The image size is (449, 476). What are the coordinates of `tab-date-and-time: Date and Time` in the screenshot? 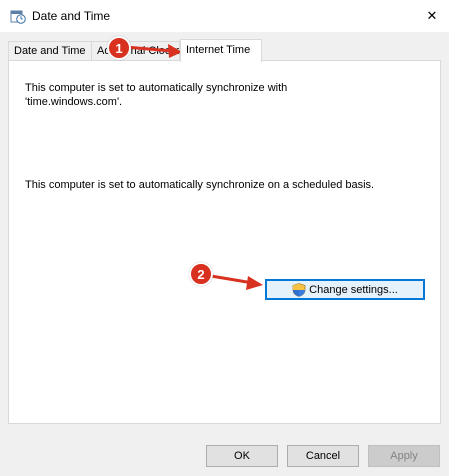 It's located at (50, 50).